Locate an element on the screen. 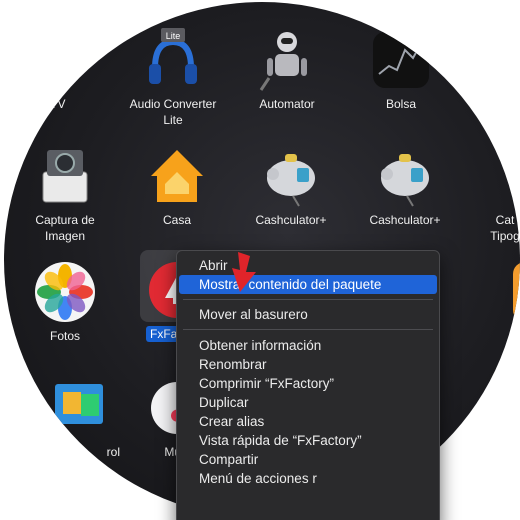  app-bolsa: Bolsa is located at coordinates (401, 70).